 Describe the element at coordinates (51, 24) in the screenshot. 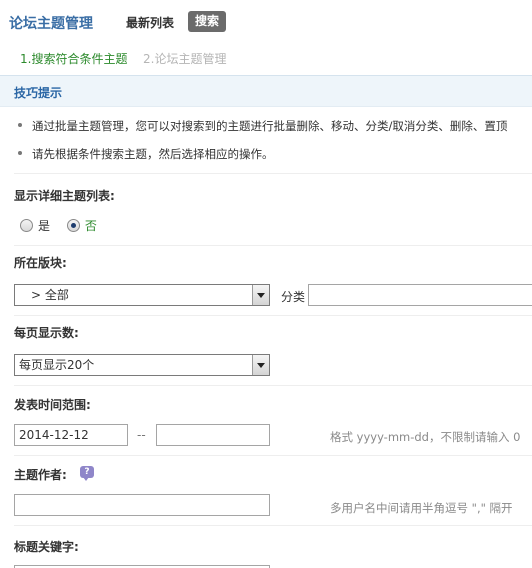

I see `page-title: 论坛主题管理` at that location.